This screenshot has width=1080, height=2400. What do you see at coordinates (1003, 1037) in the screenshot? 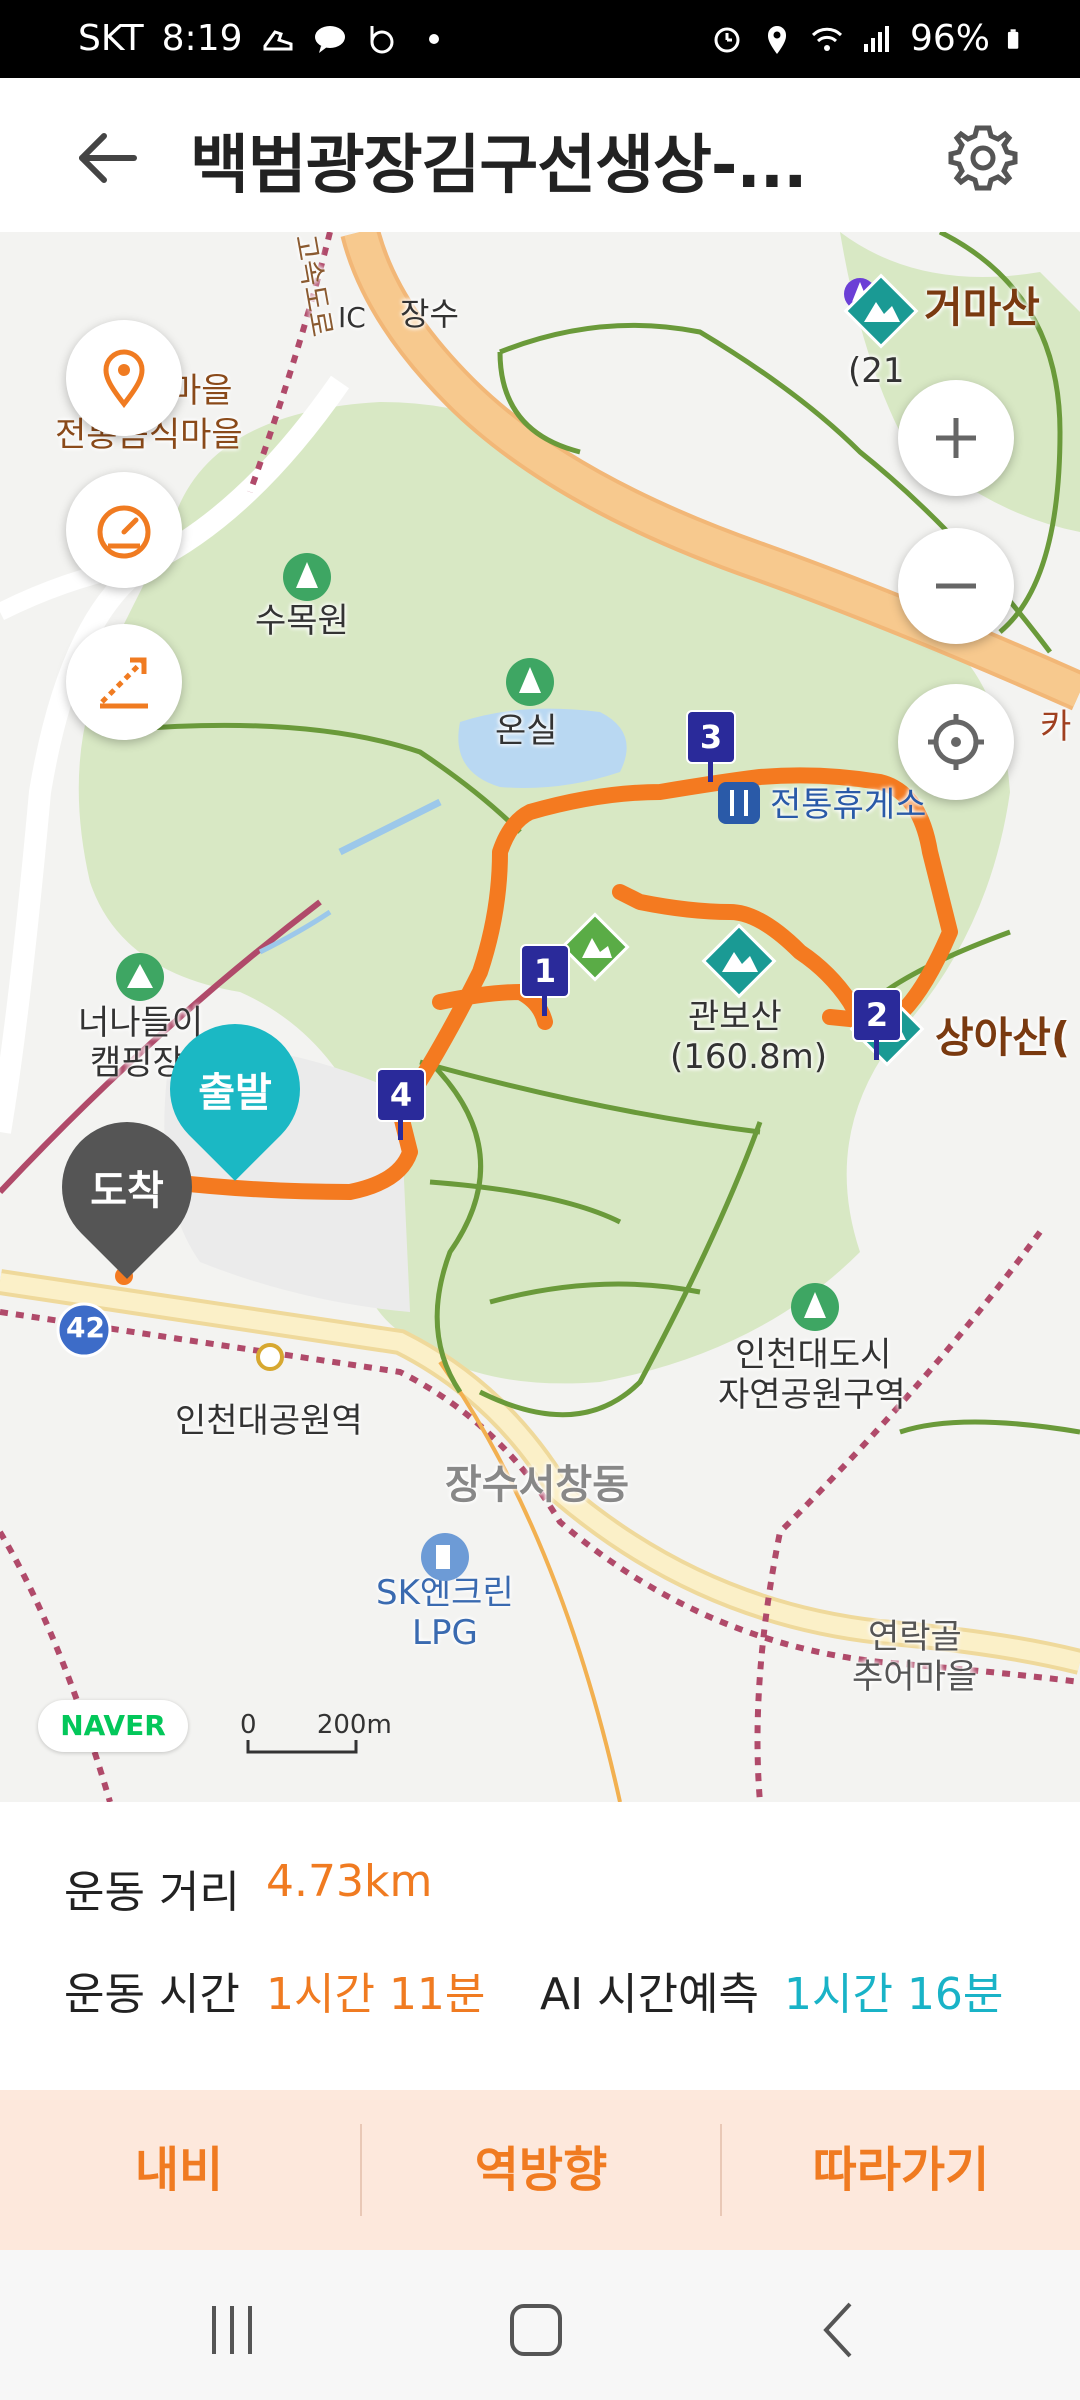
I see `map-label-sangasan: 상아산(` at bounding box center [1003, 1037].